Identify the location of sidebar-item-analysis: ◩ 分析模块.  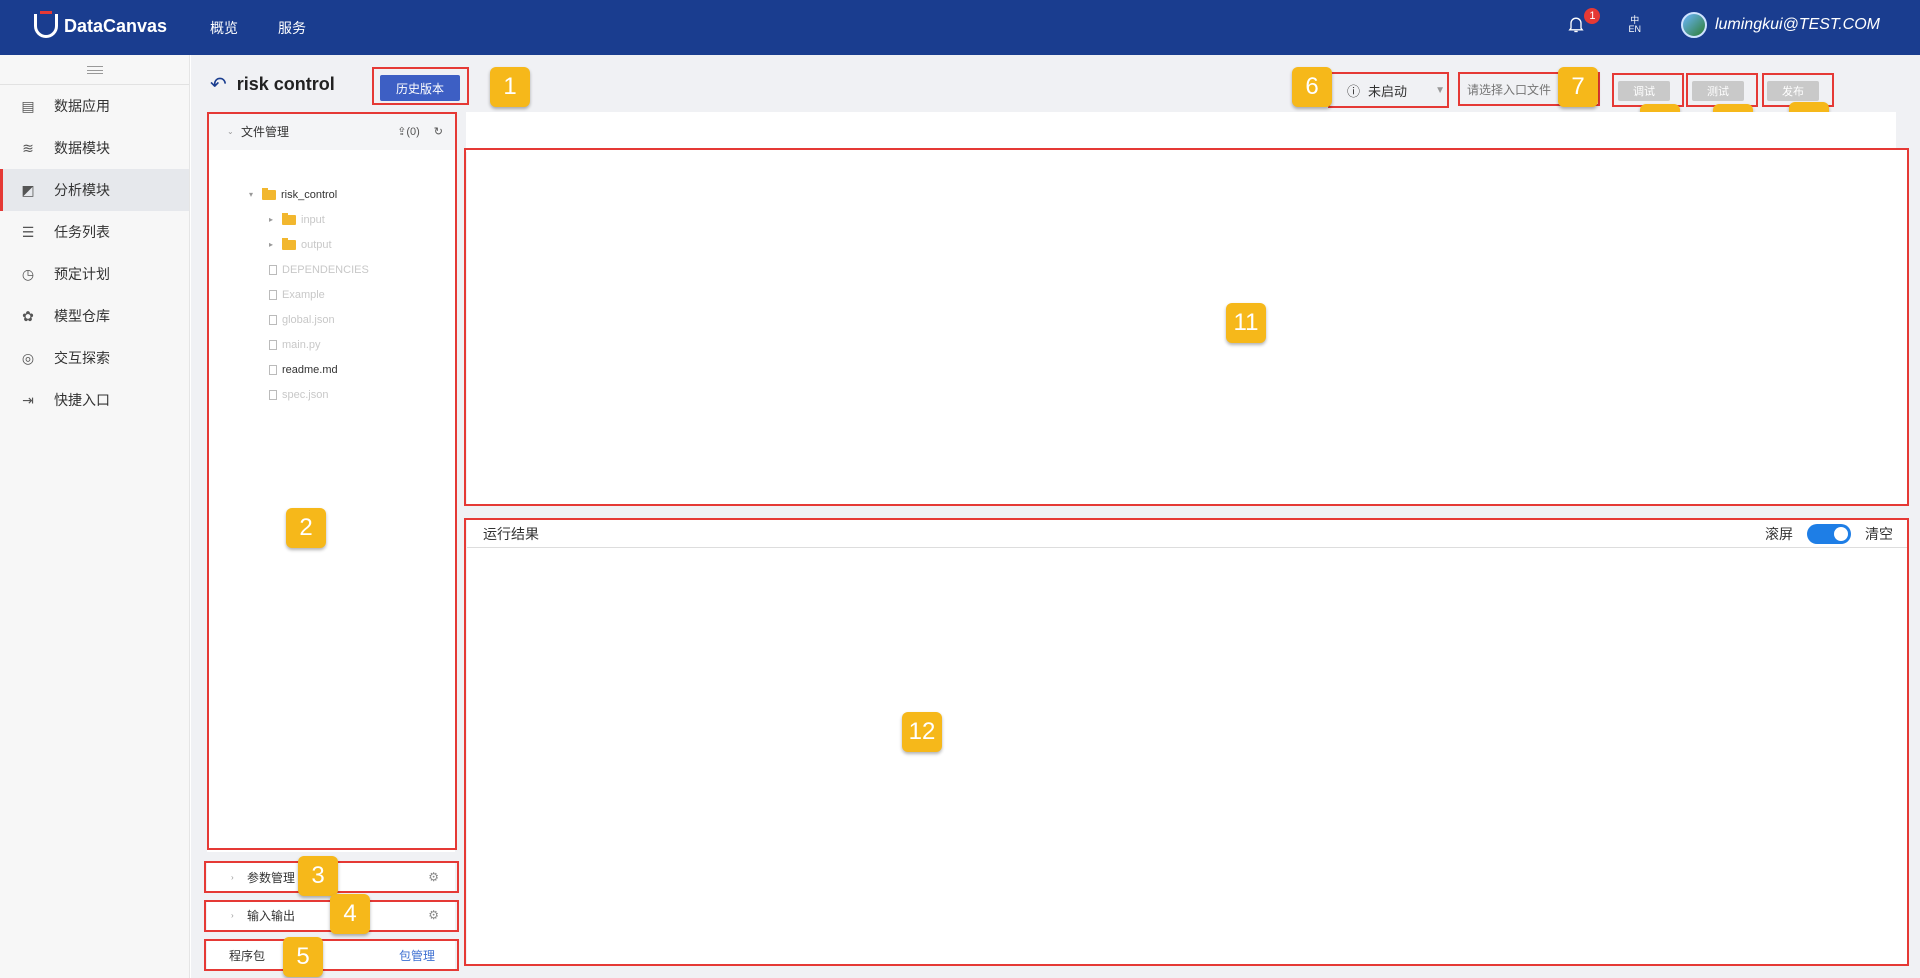
(94, 190).